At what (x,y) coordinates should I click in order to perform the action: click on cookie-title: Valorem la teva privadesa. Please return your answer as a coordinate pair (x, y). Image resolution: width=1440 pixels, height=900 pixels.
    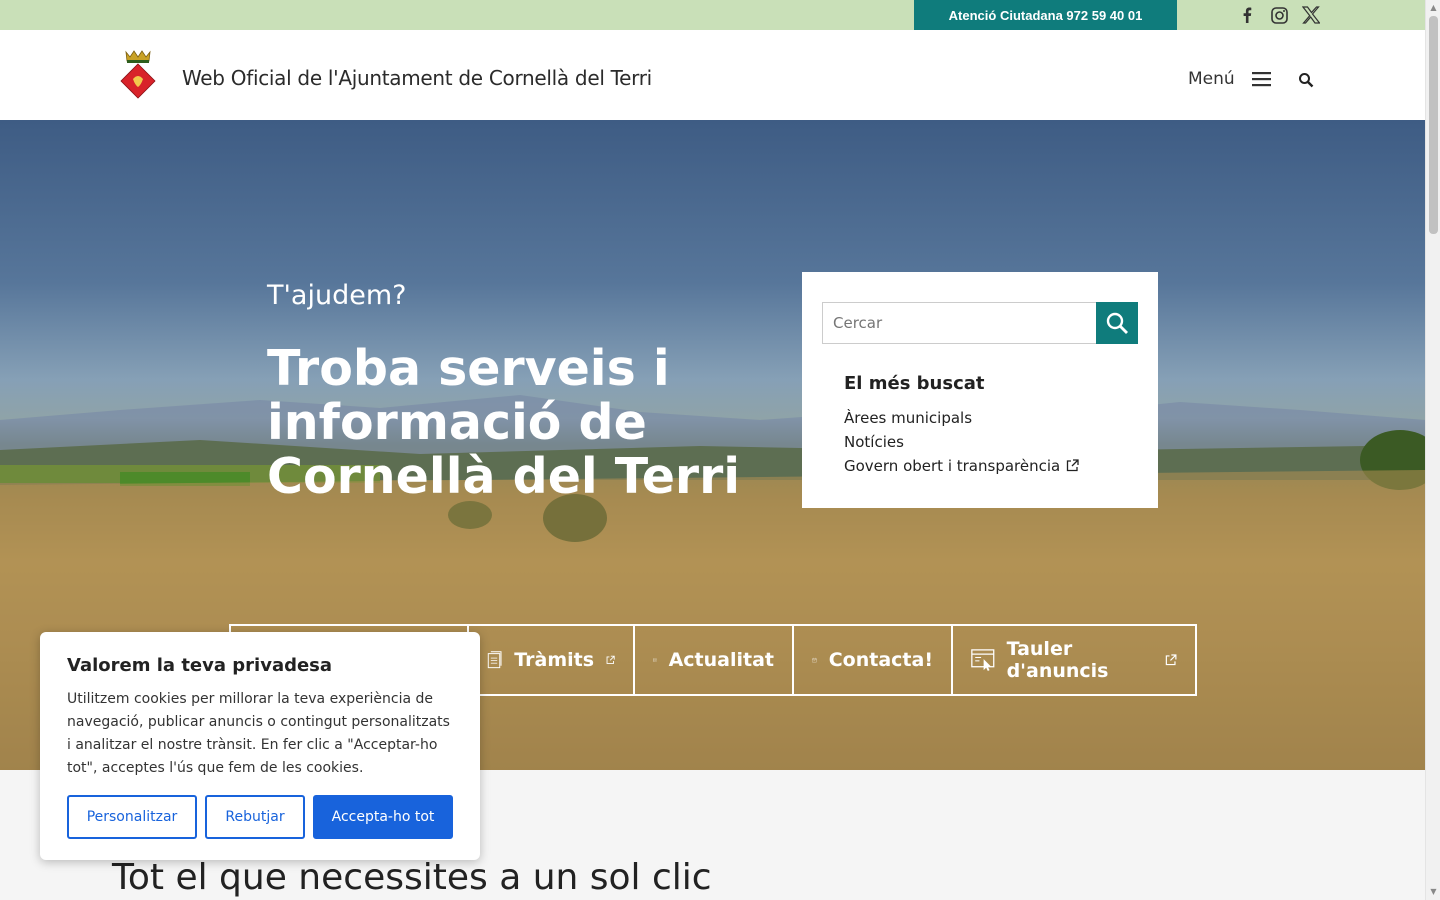
    Looking at the image, I should click on (200, 665).